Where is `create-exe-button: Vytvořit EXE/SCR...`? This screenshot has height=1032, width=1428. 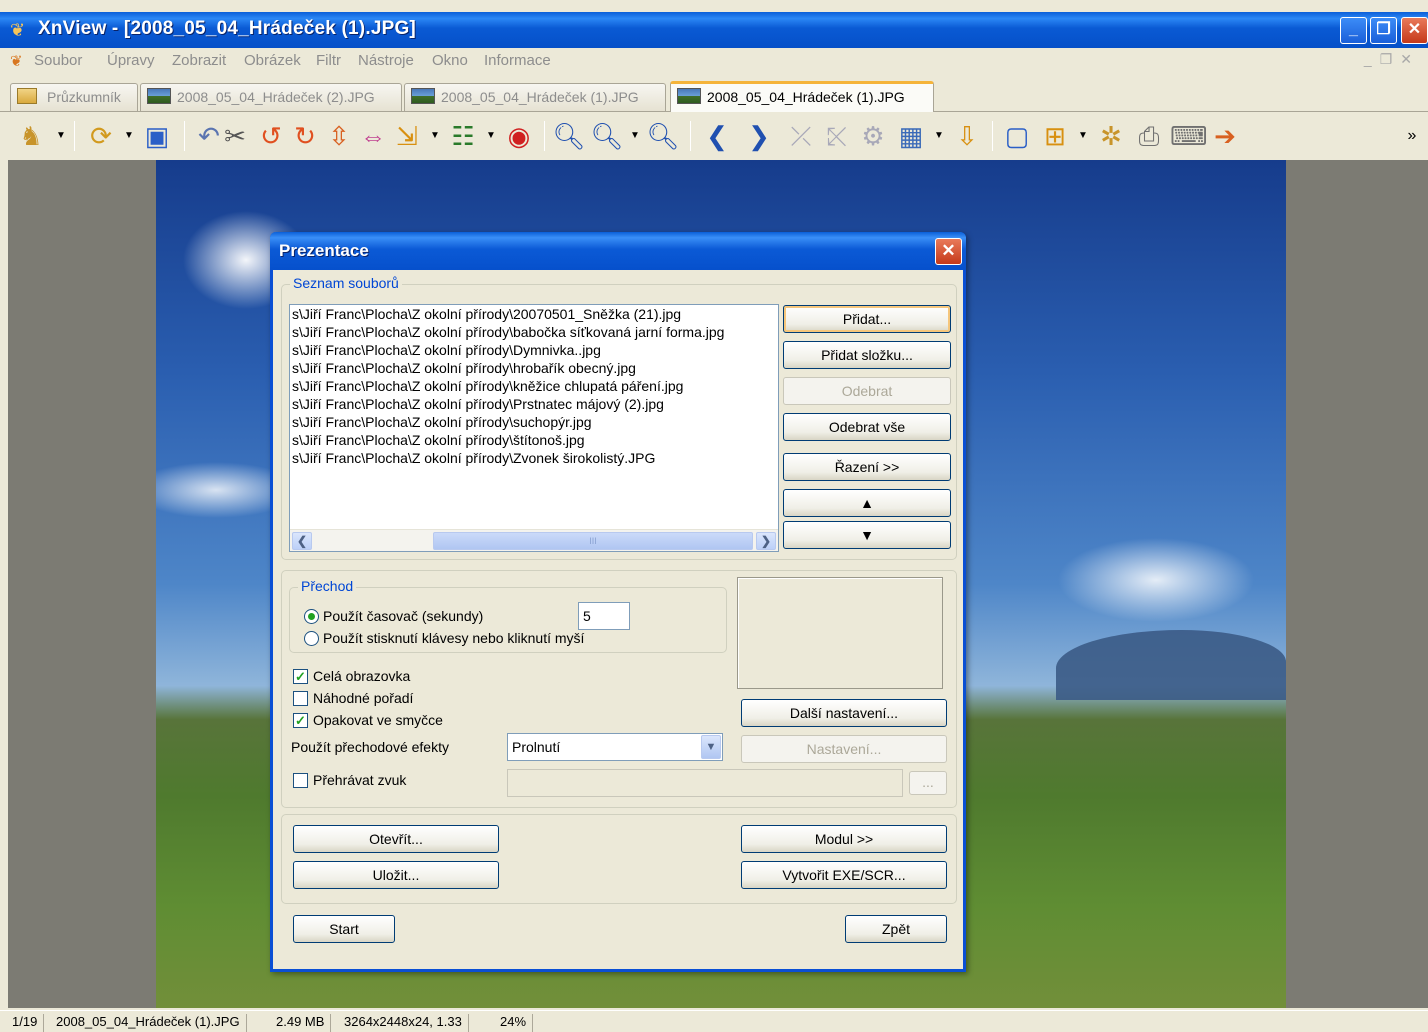
create-exe-button: Vytvořit EXE/SCR... is located at coordinates (844, 875).